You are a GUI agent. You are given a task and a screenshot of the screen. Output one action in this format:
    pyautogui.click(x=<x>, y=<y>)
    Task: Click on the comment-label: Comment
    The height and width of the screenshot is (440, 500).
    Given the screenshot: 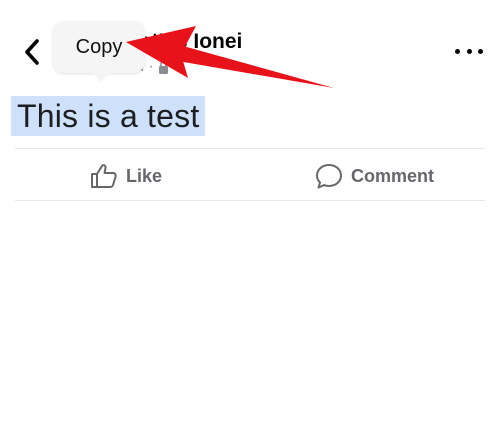 What is the action you would take?
    pyautogui.click(x=393, y=175)
    